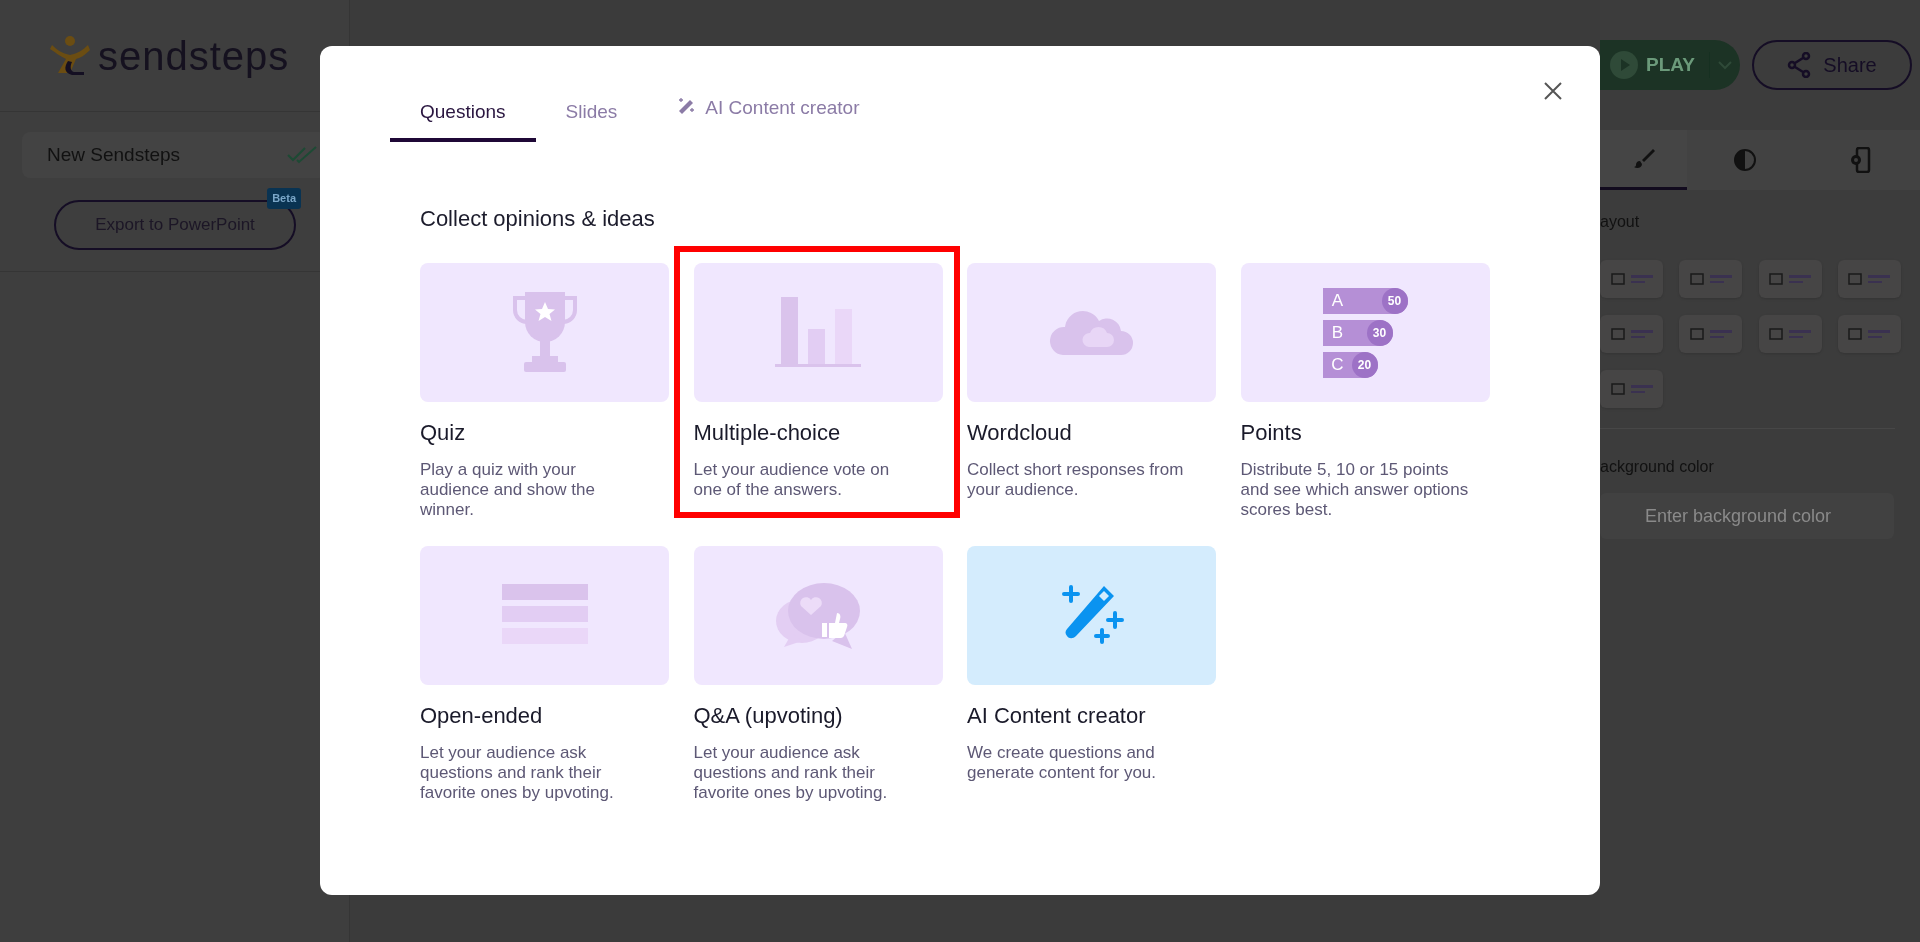 The image size is (1920, 942). I want to click on question-type-title: Points, so click(1271, 433).